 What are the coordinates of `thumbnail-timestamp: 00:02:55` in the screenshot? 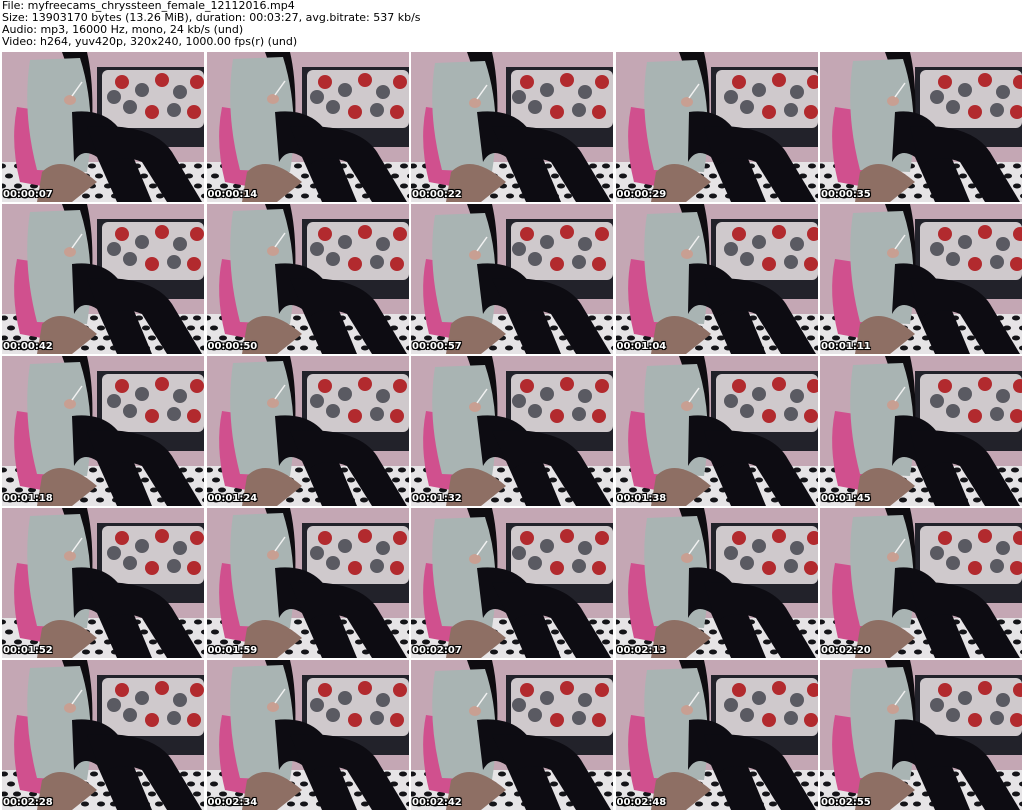 It's located at (846, 802).